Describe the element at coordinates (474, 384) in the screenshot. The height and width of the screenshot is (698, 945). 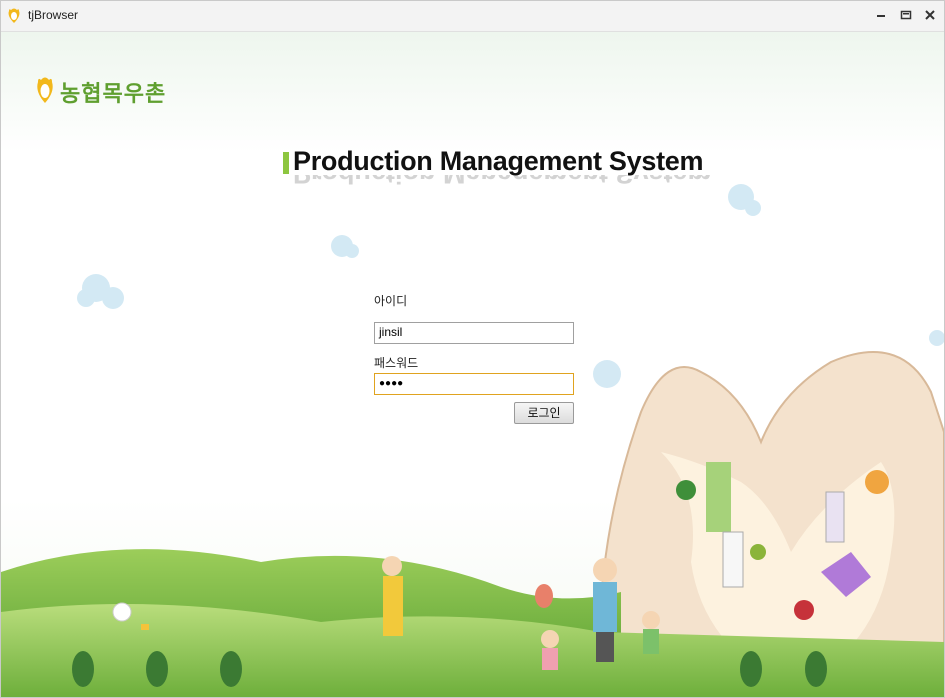
I see `password-input: ●●●●` at that location.